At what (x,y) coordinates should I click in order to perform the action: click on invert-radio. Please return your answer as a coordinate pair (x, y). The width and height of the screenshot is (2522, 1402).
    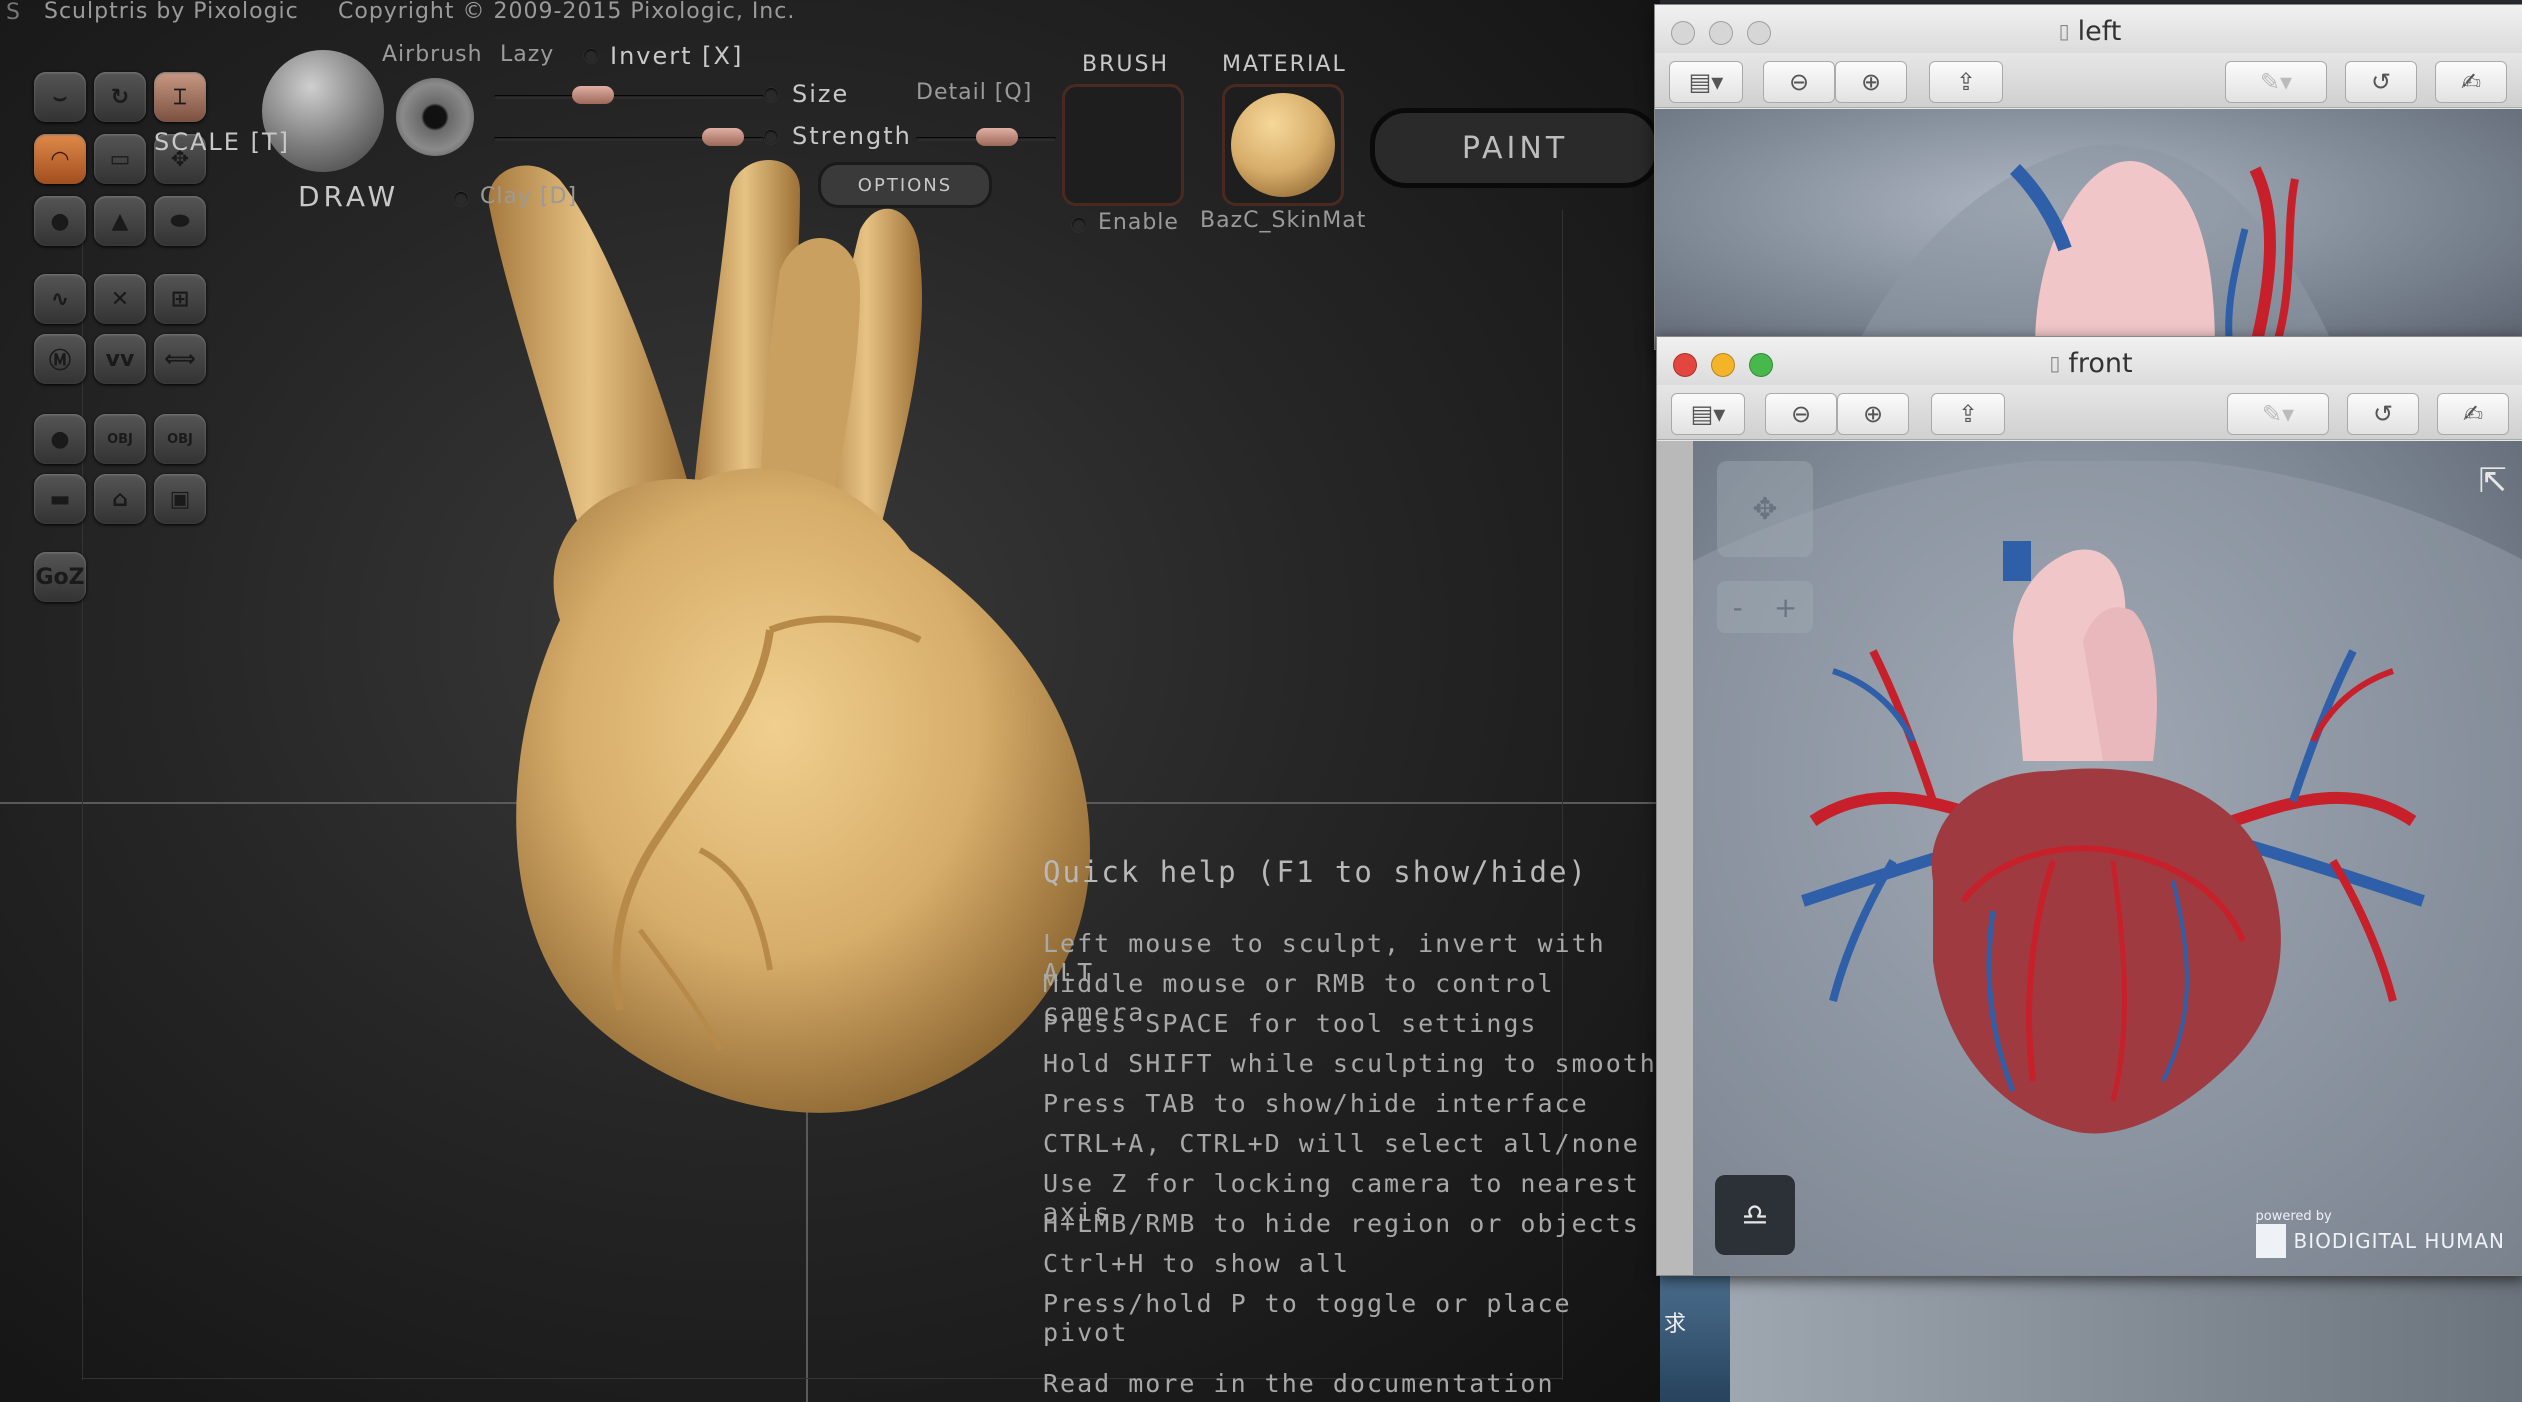
    Looking at the image, I should click on (591, 56).